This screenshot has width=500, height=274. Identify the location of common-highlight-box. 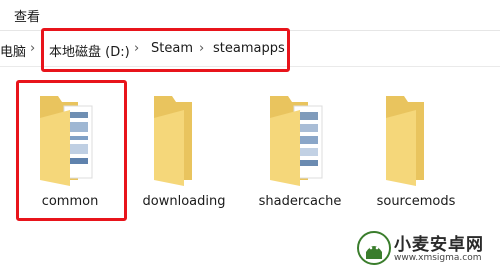
(71, 150).